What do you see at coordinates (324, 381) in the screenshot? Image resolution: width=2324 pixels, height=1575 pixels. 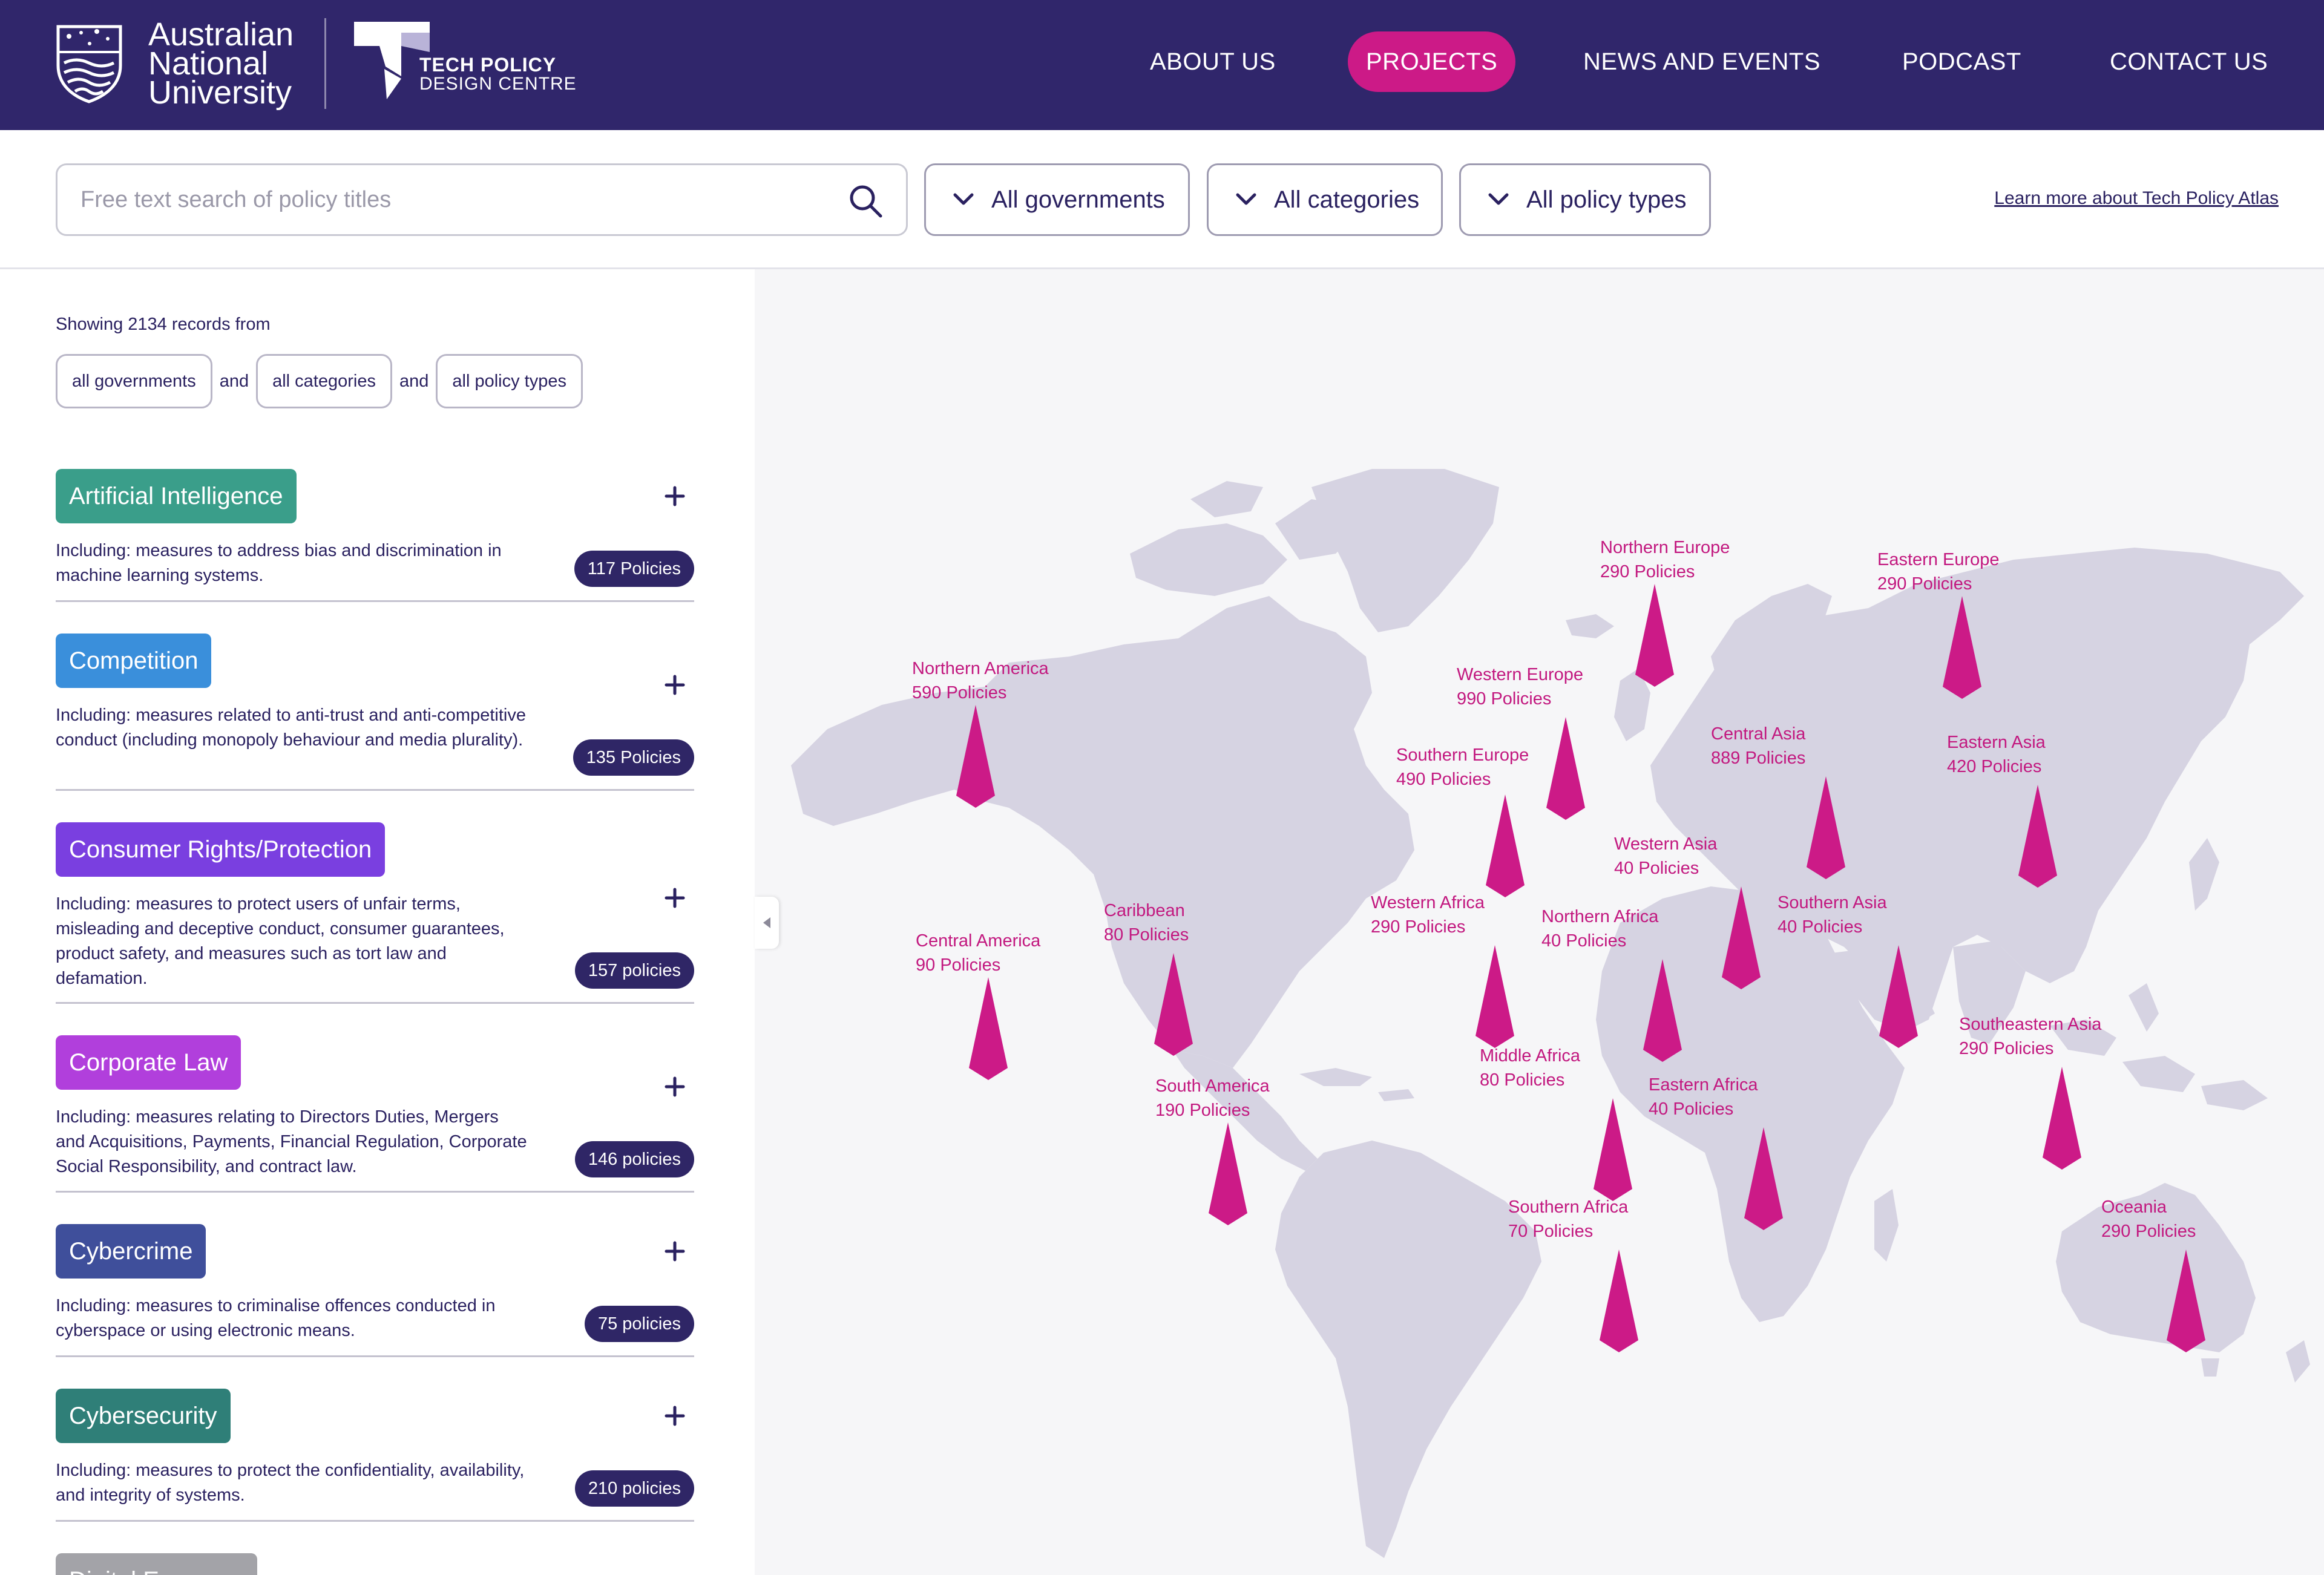 I see `chip-categories: all categories` at bounding box center [324, 381].